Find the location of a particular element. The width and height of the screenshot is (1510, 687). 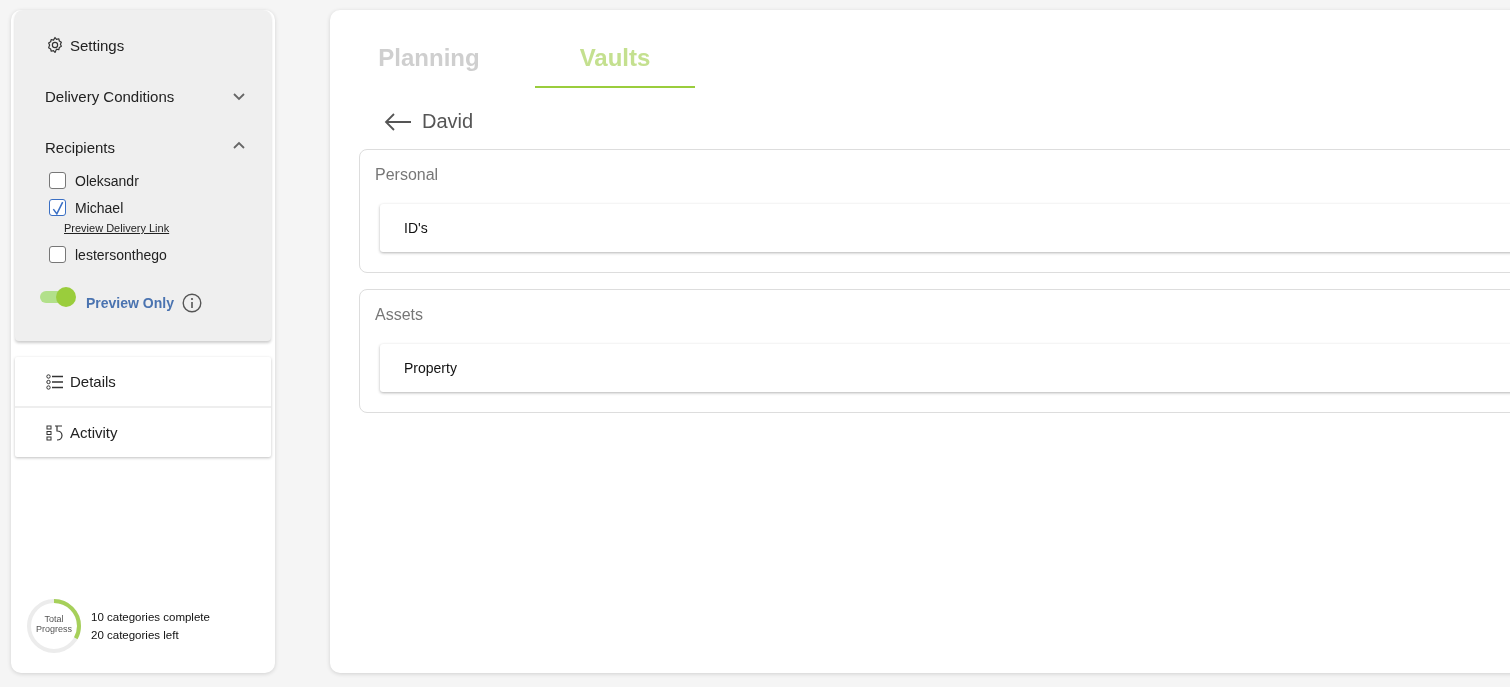

section-header: Recipients is located at coordinates (145, 147).